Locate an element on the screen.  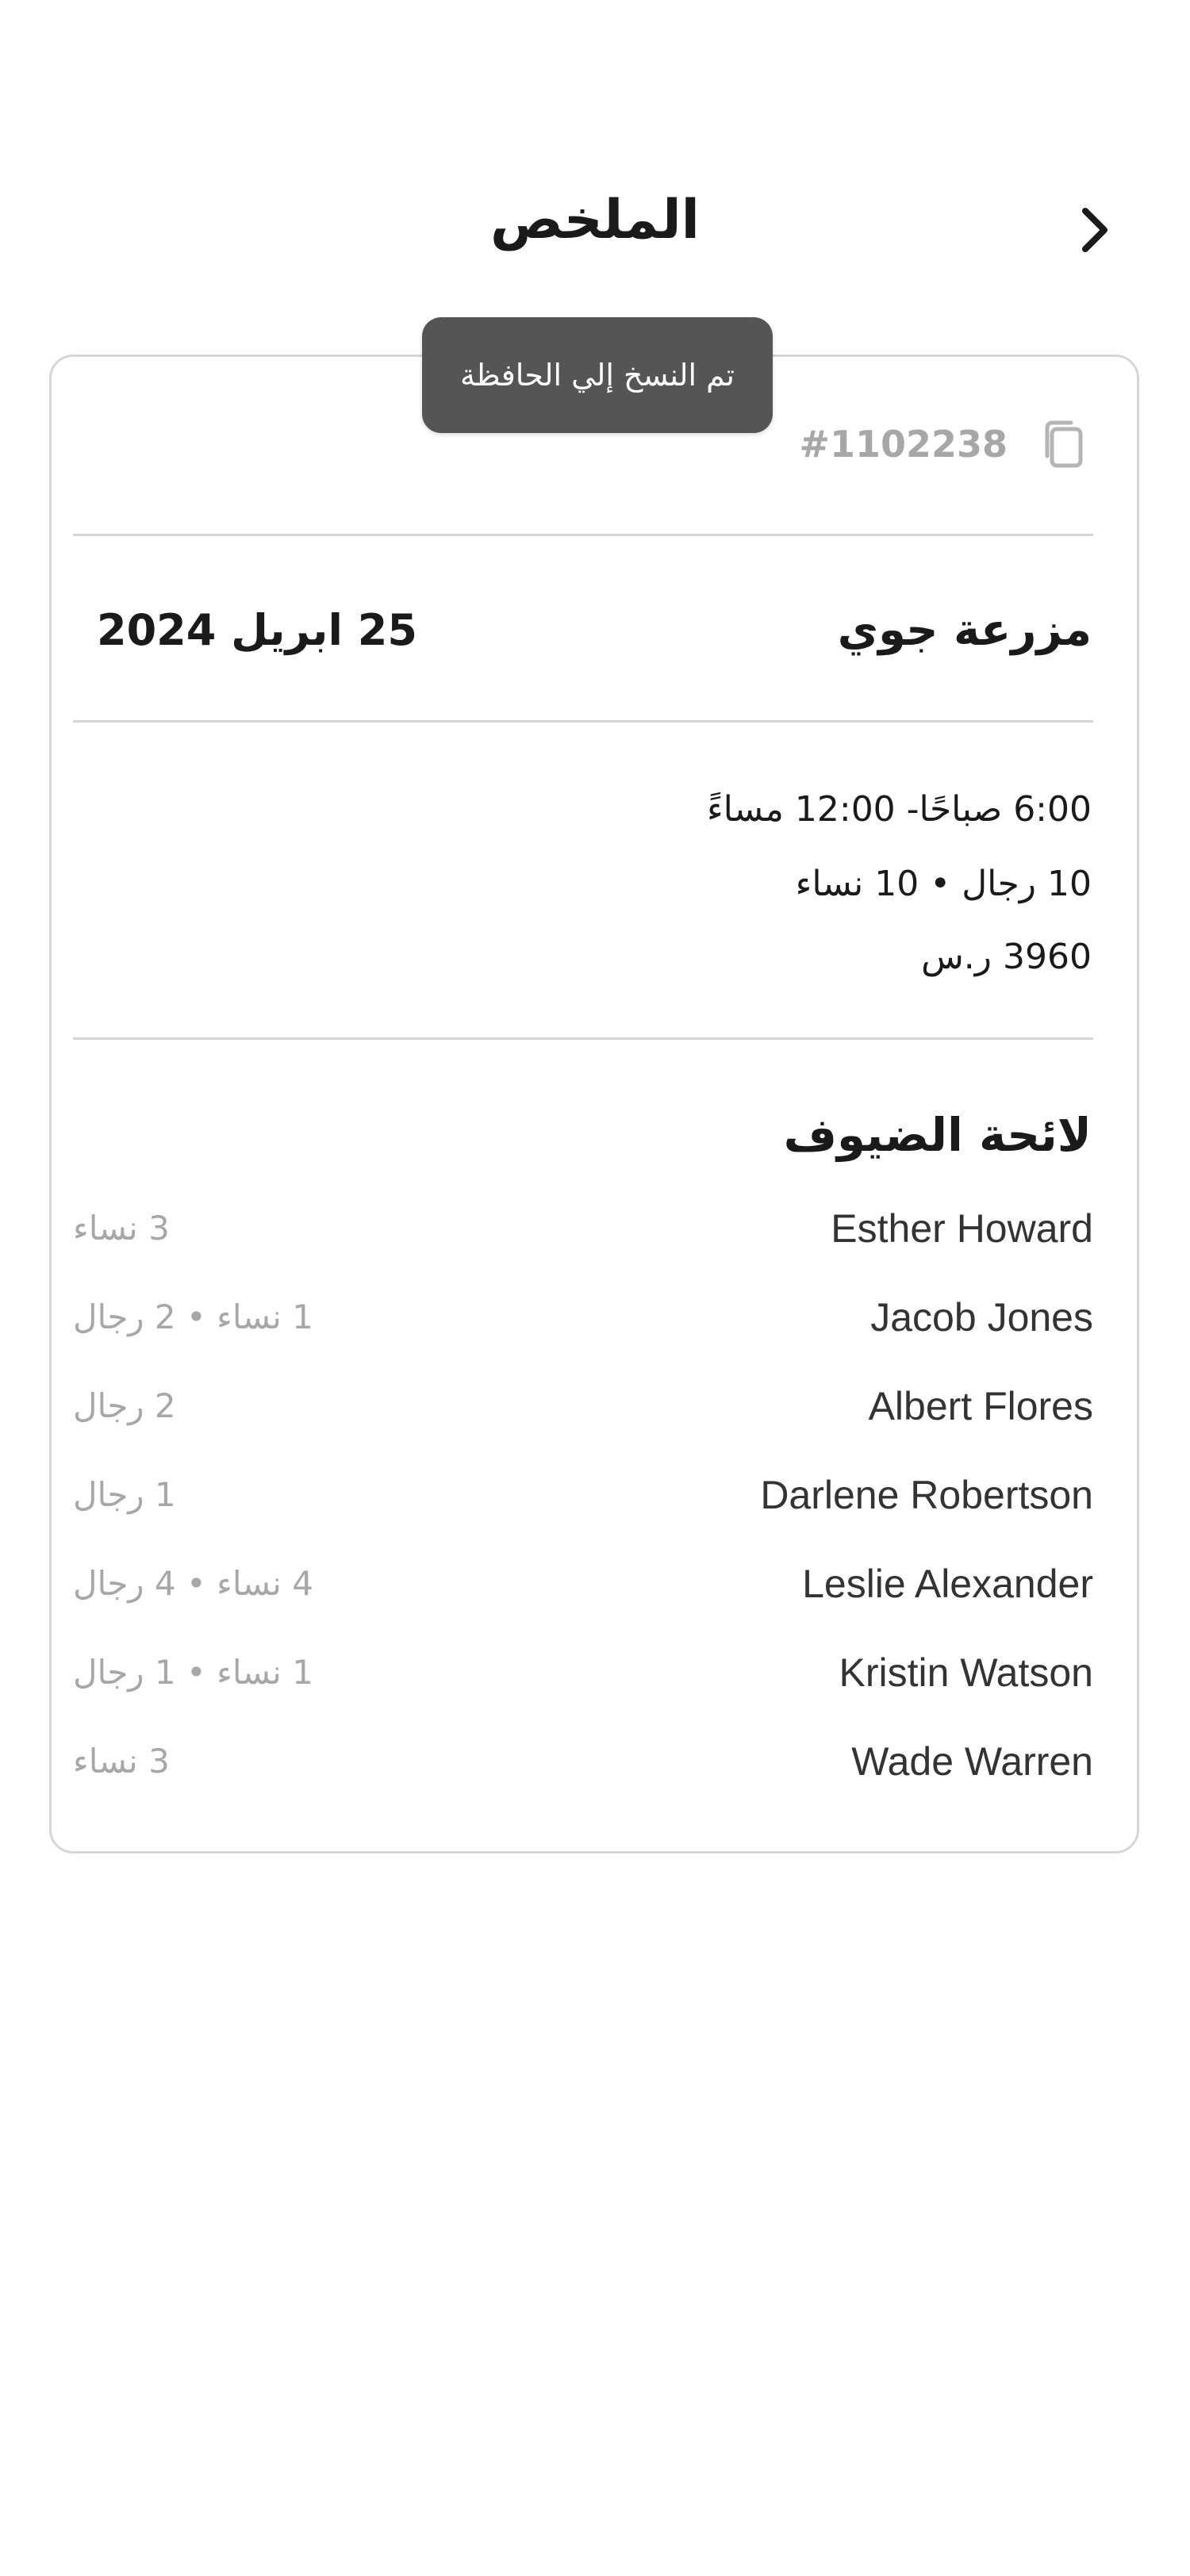
attendee-summary: 10 رجال • 10 نساء is located at coordinates (943, 884).